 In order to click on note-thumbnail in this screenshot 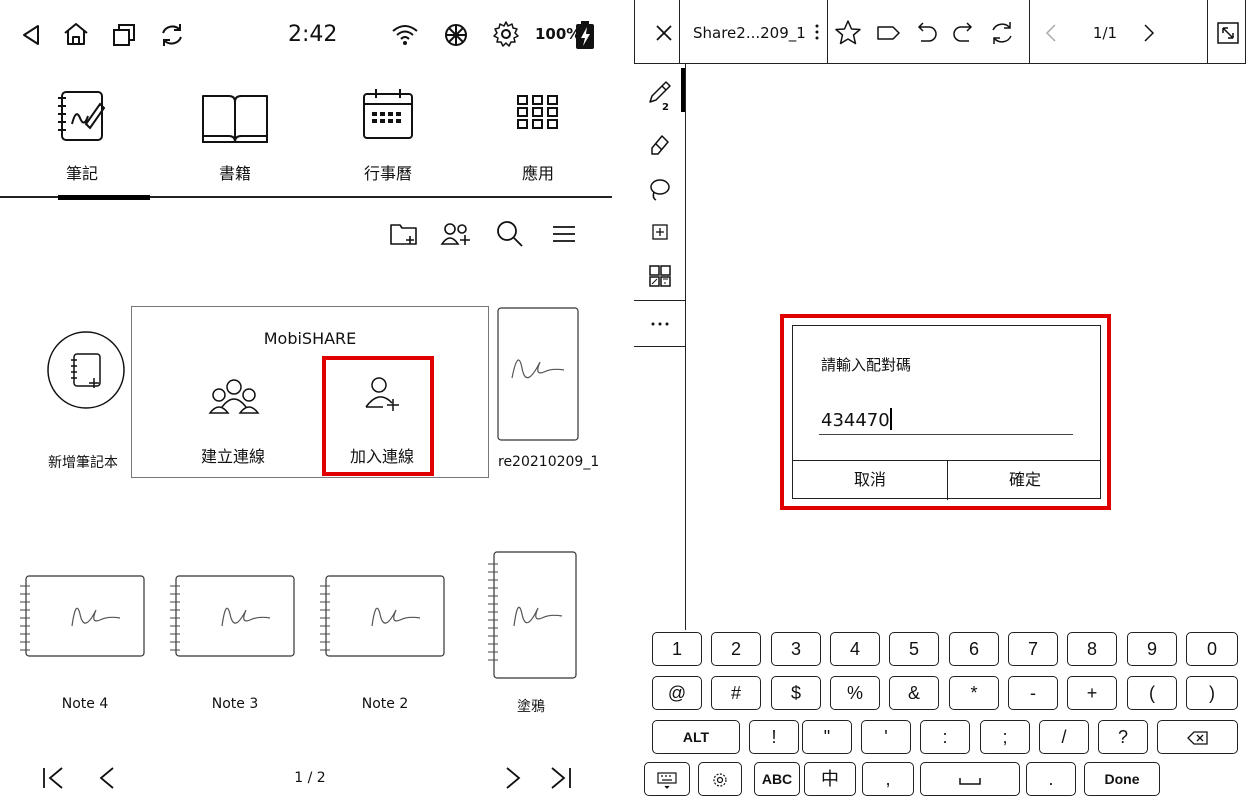, I will do `click(538, 374)`.